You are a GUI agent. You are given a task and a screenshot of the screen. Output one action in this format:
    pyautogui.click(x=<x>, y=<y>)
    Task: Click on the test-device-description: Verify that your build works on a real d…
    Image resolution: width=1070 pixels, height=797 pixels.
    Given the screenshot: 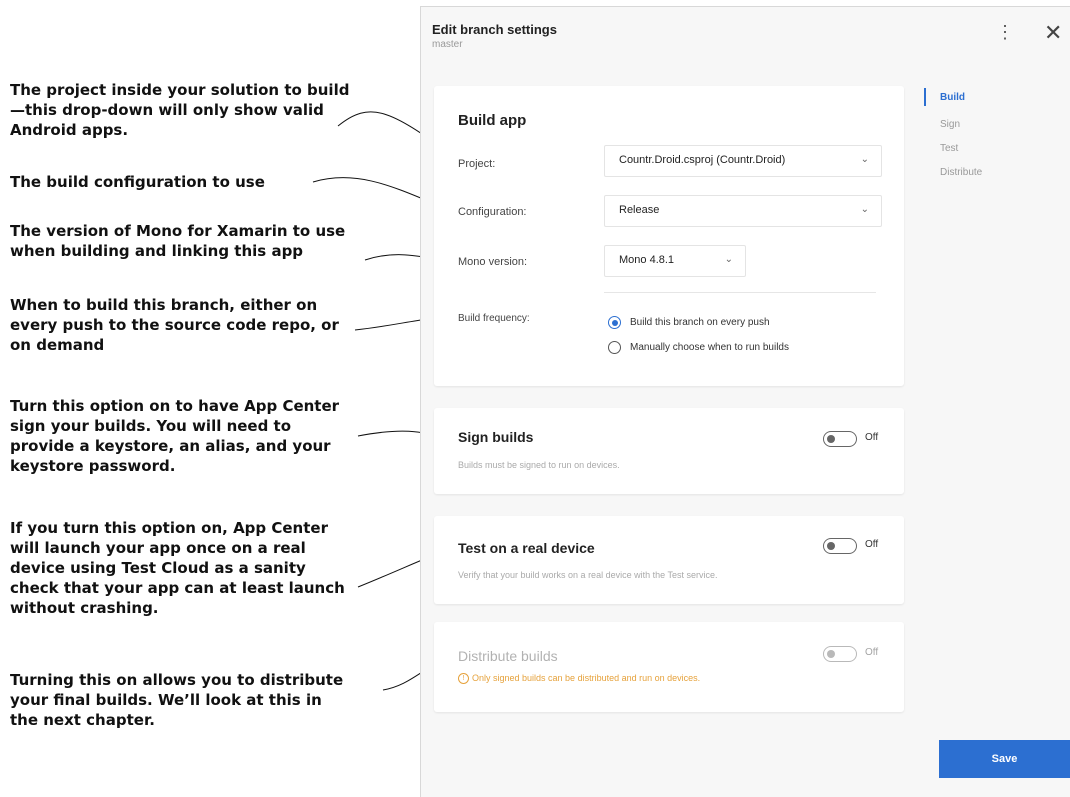 What is the action you would take?
    pyautogui.click(x=588, y=575)
    